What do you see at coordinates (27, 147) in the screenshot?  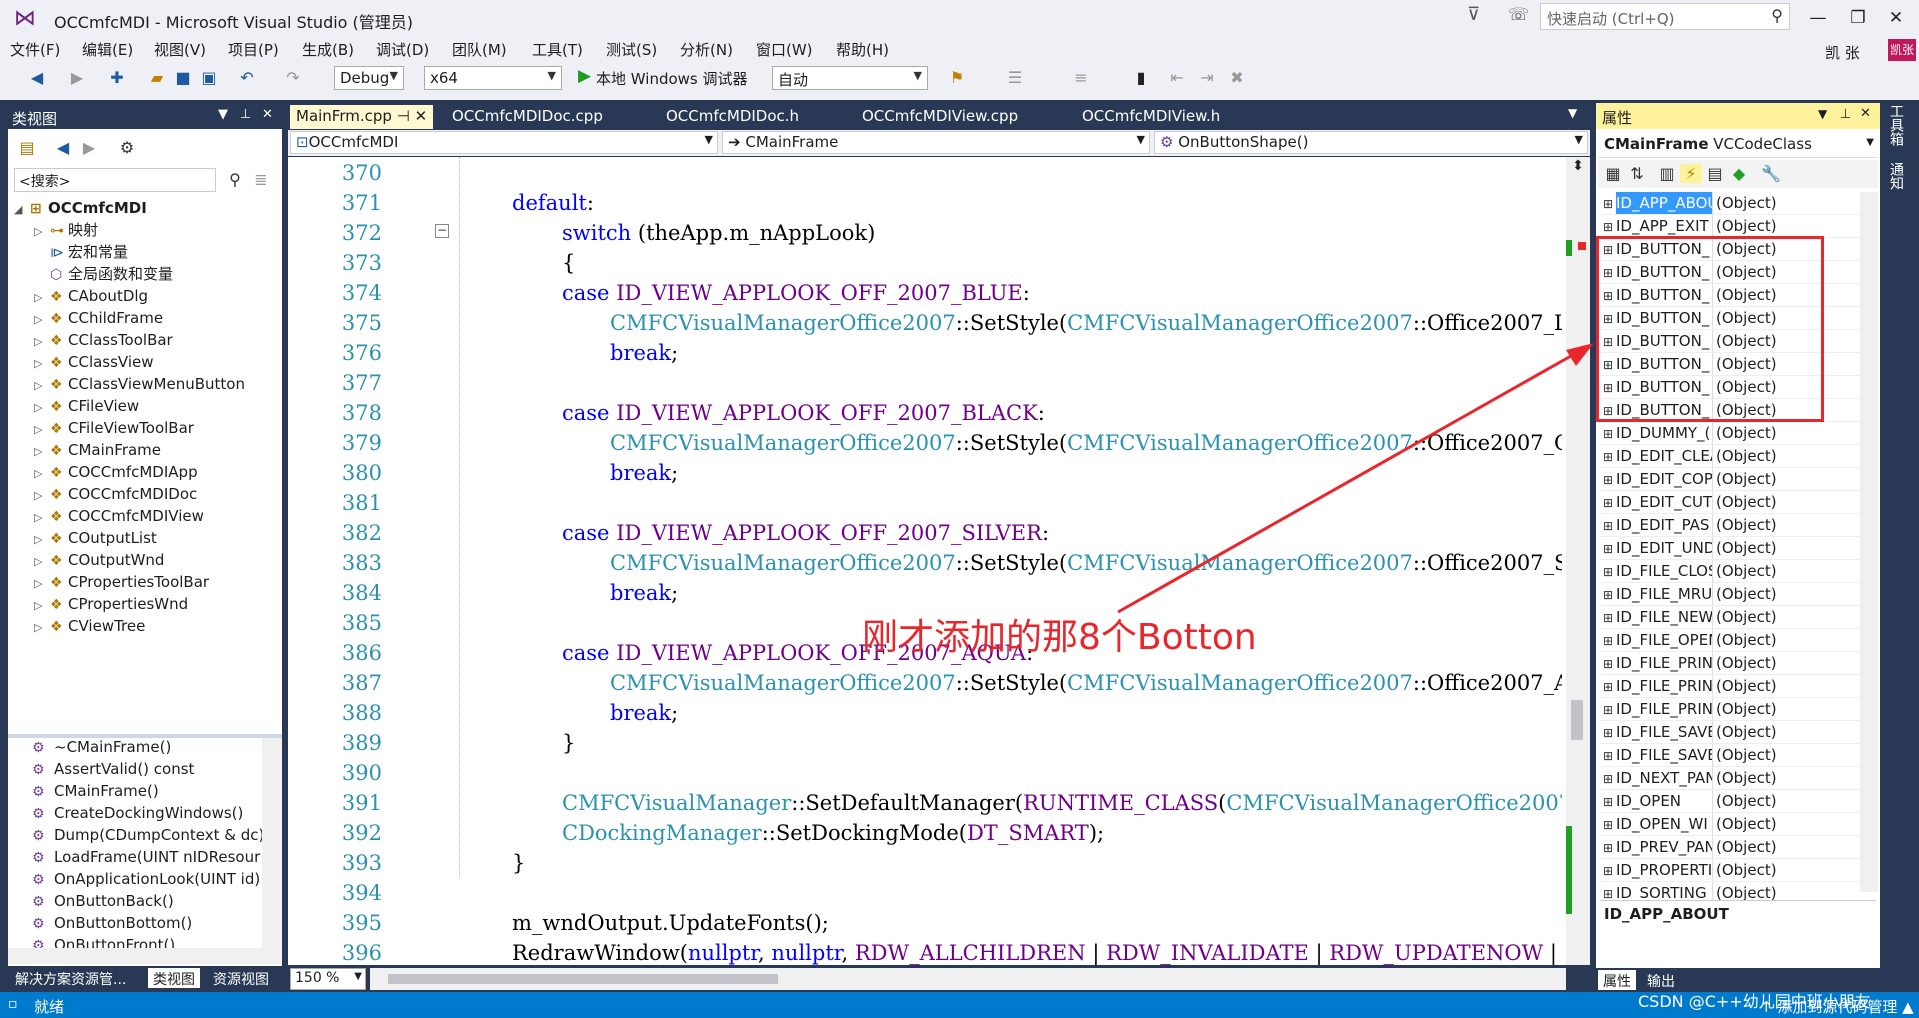 I see `class-view-settings-icon: ▤` at bounding box center [27, 147].